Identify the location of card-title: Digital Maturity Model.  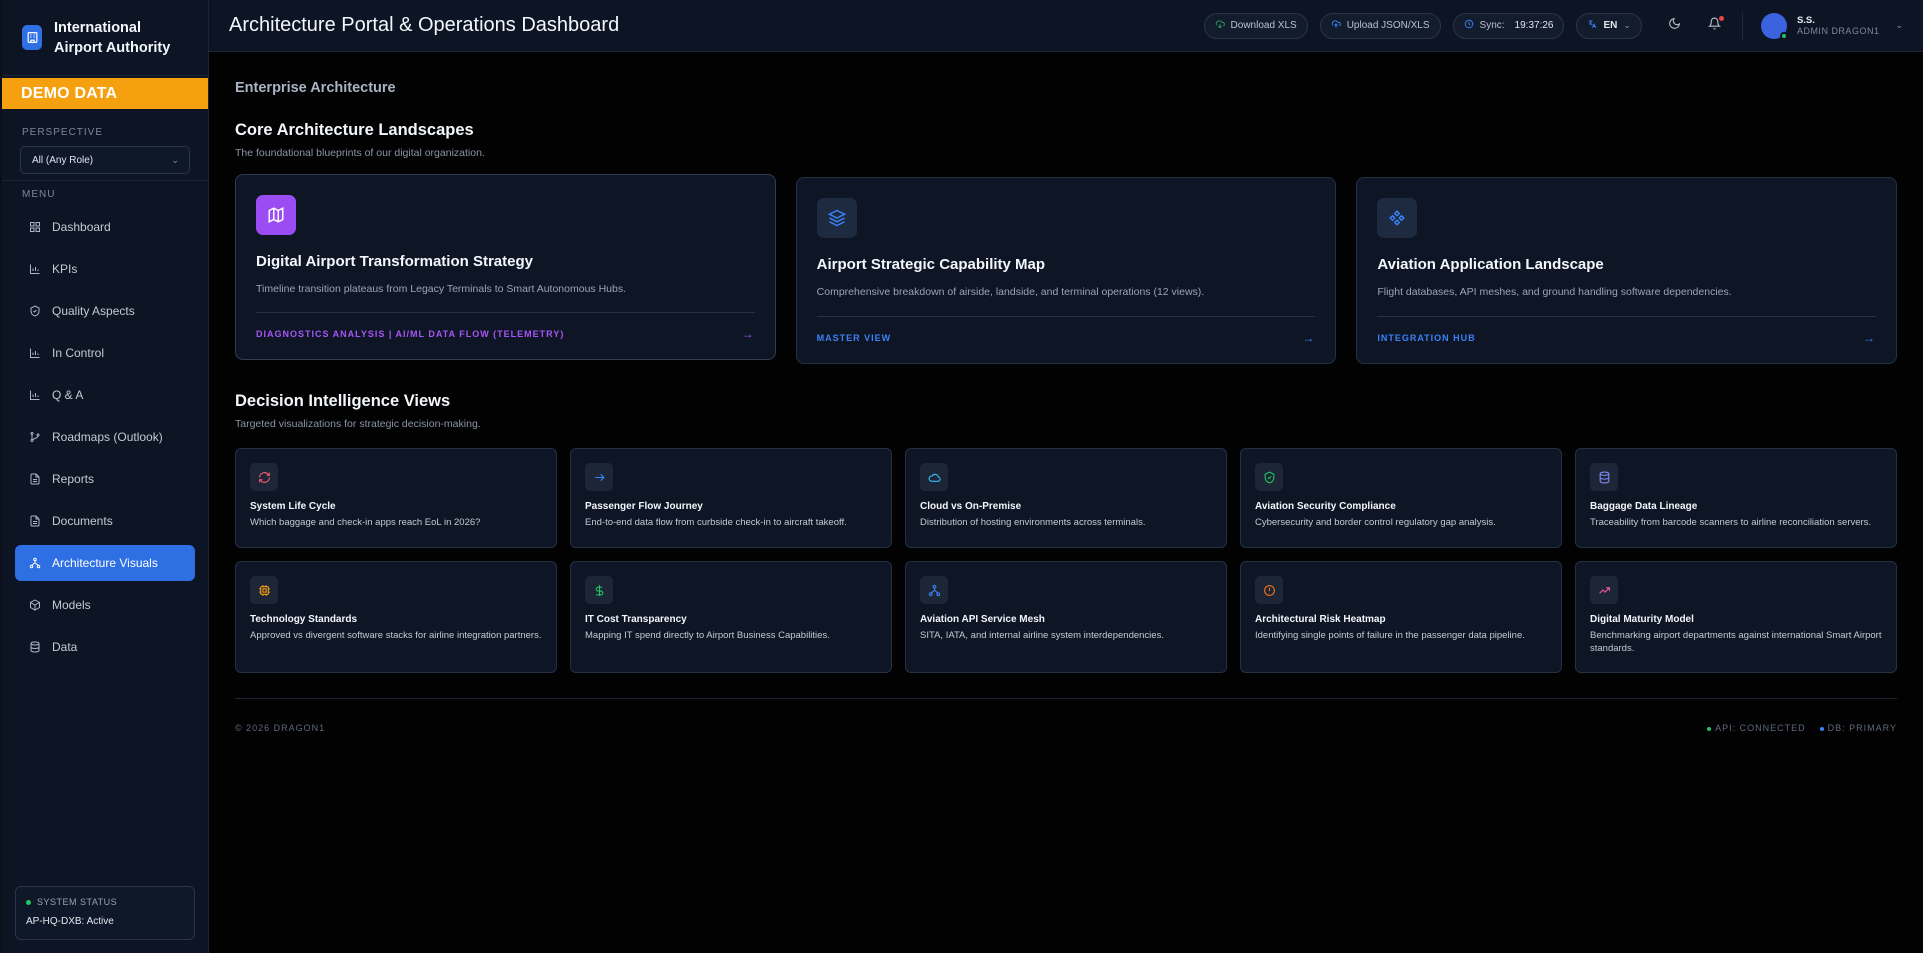
(1642, 619).